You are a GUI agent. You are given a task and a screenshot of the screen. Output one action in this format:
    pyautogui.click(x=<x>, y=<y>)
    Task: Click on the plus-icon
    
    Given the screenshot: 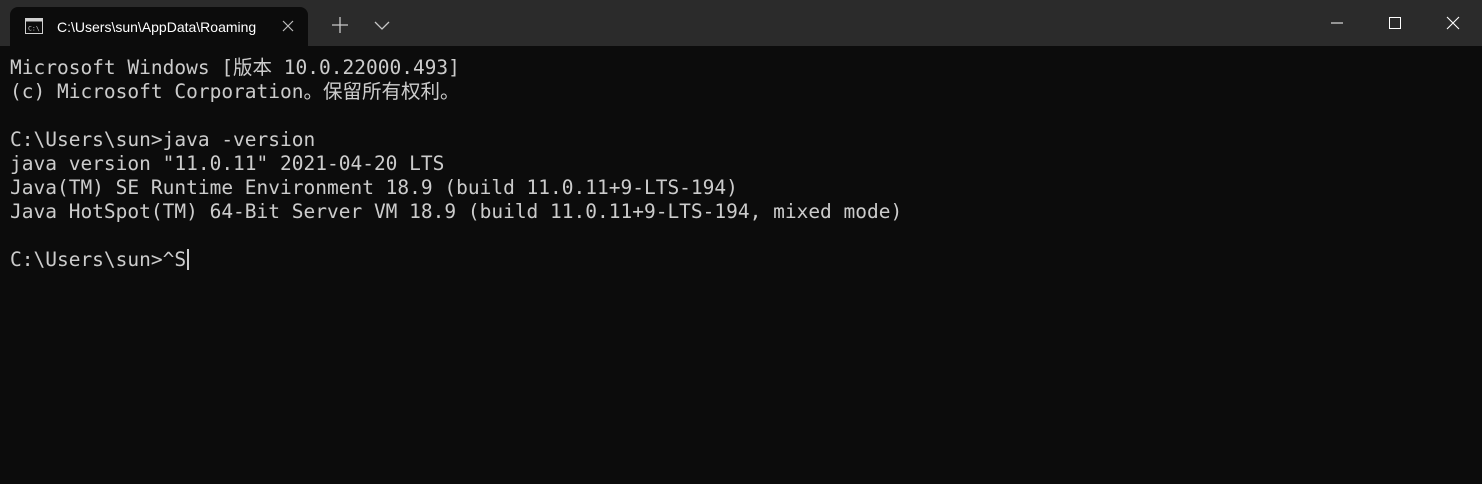 What is the action you would take?
    pyautogui.click(x=340, y=25)
    